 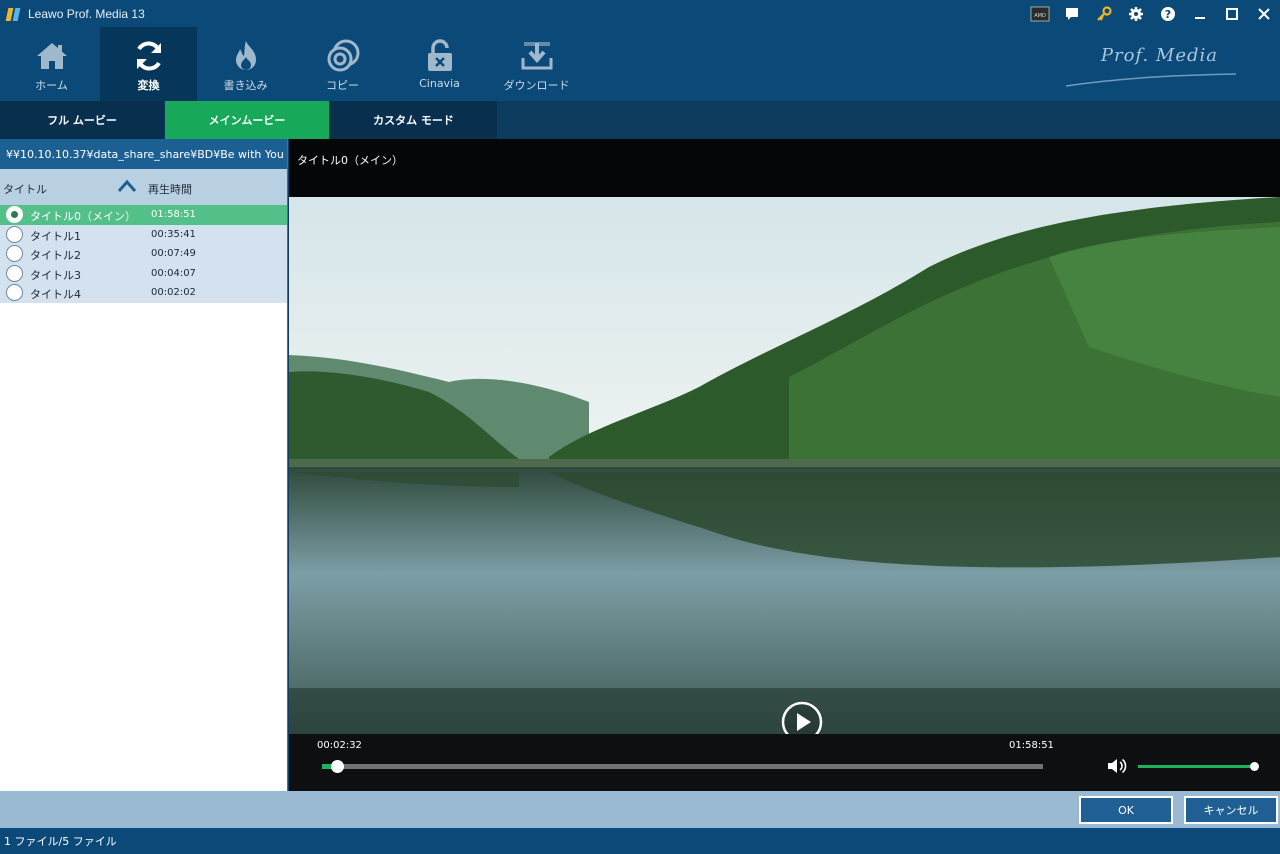 I want to click on tab-custom-mode: カスタム モード, so click(x=413, y=120).